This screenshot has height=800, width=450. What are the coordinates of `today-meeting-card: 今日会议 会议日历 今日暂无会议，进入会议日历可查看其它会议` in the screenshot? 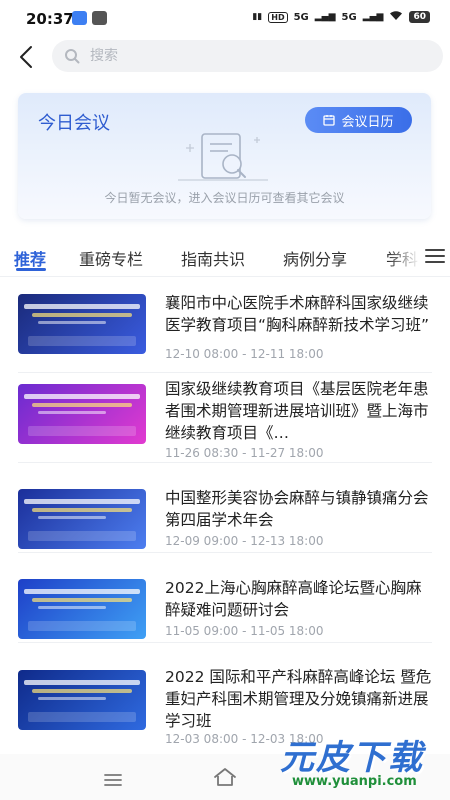 It's located at (224, 156).